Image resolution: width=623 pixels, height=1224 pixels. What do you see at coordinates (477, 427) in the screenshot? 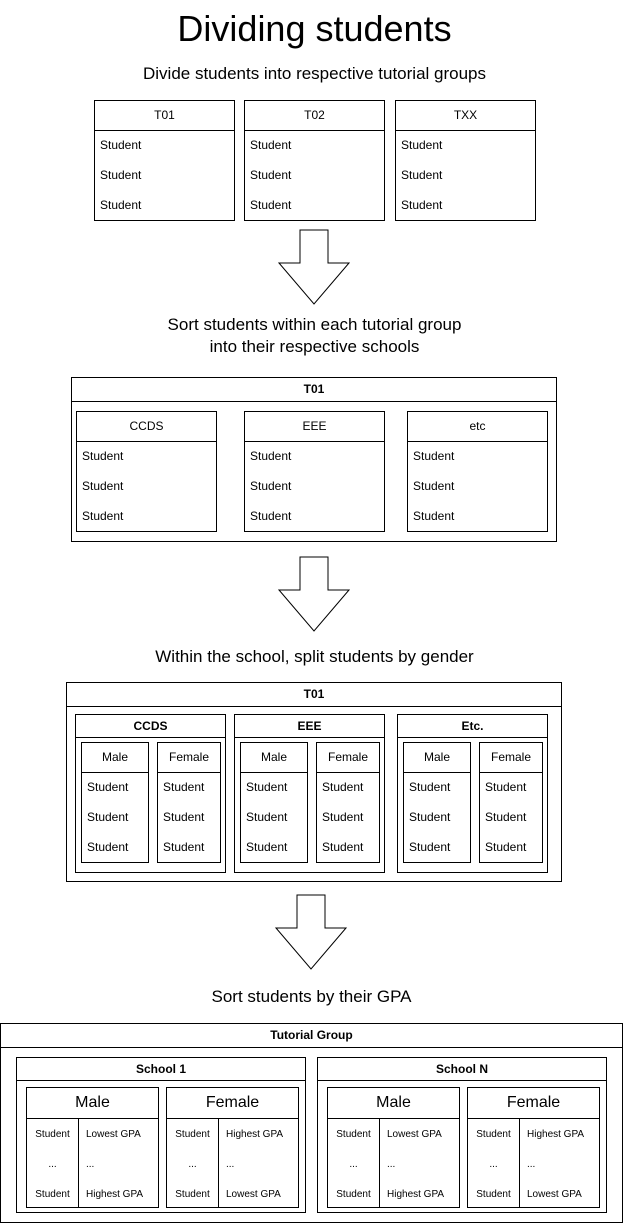
I see `school-label: etc` at bounding box center [477, 427].